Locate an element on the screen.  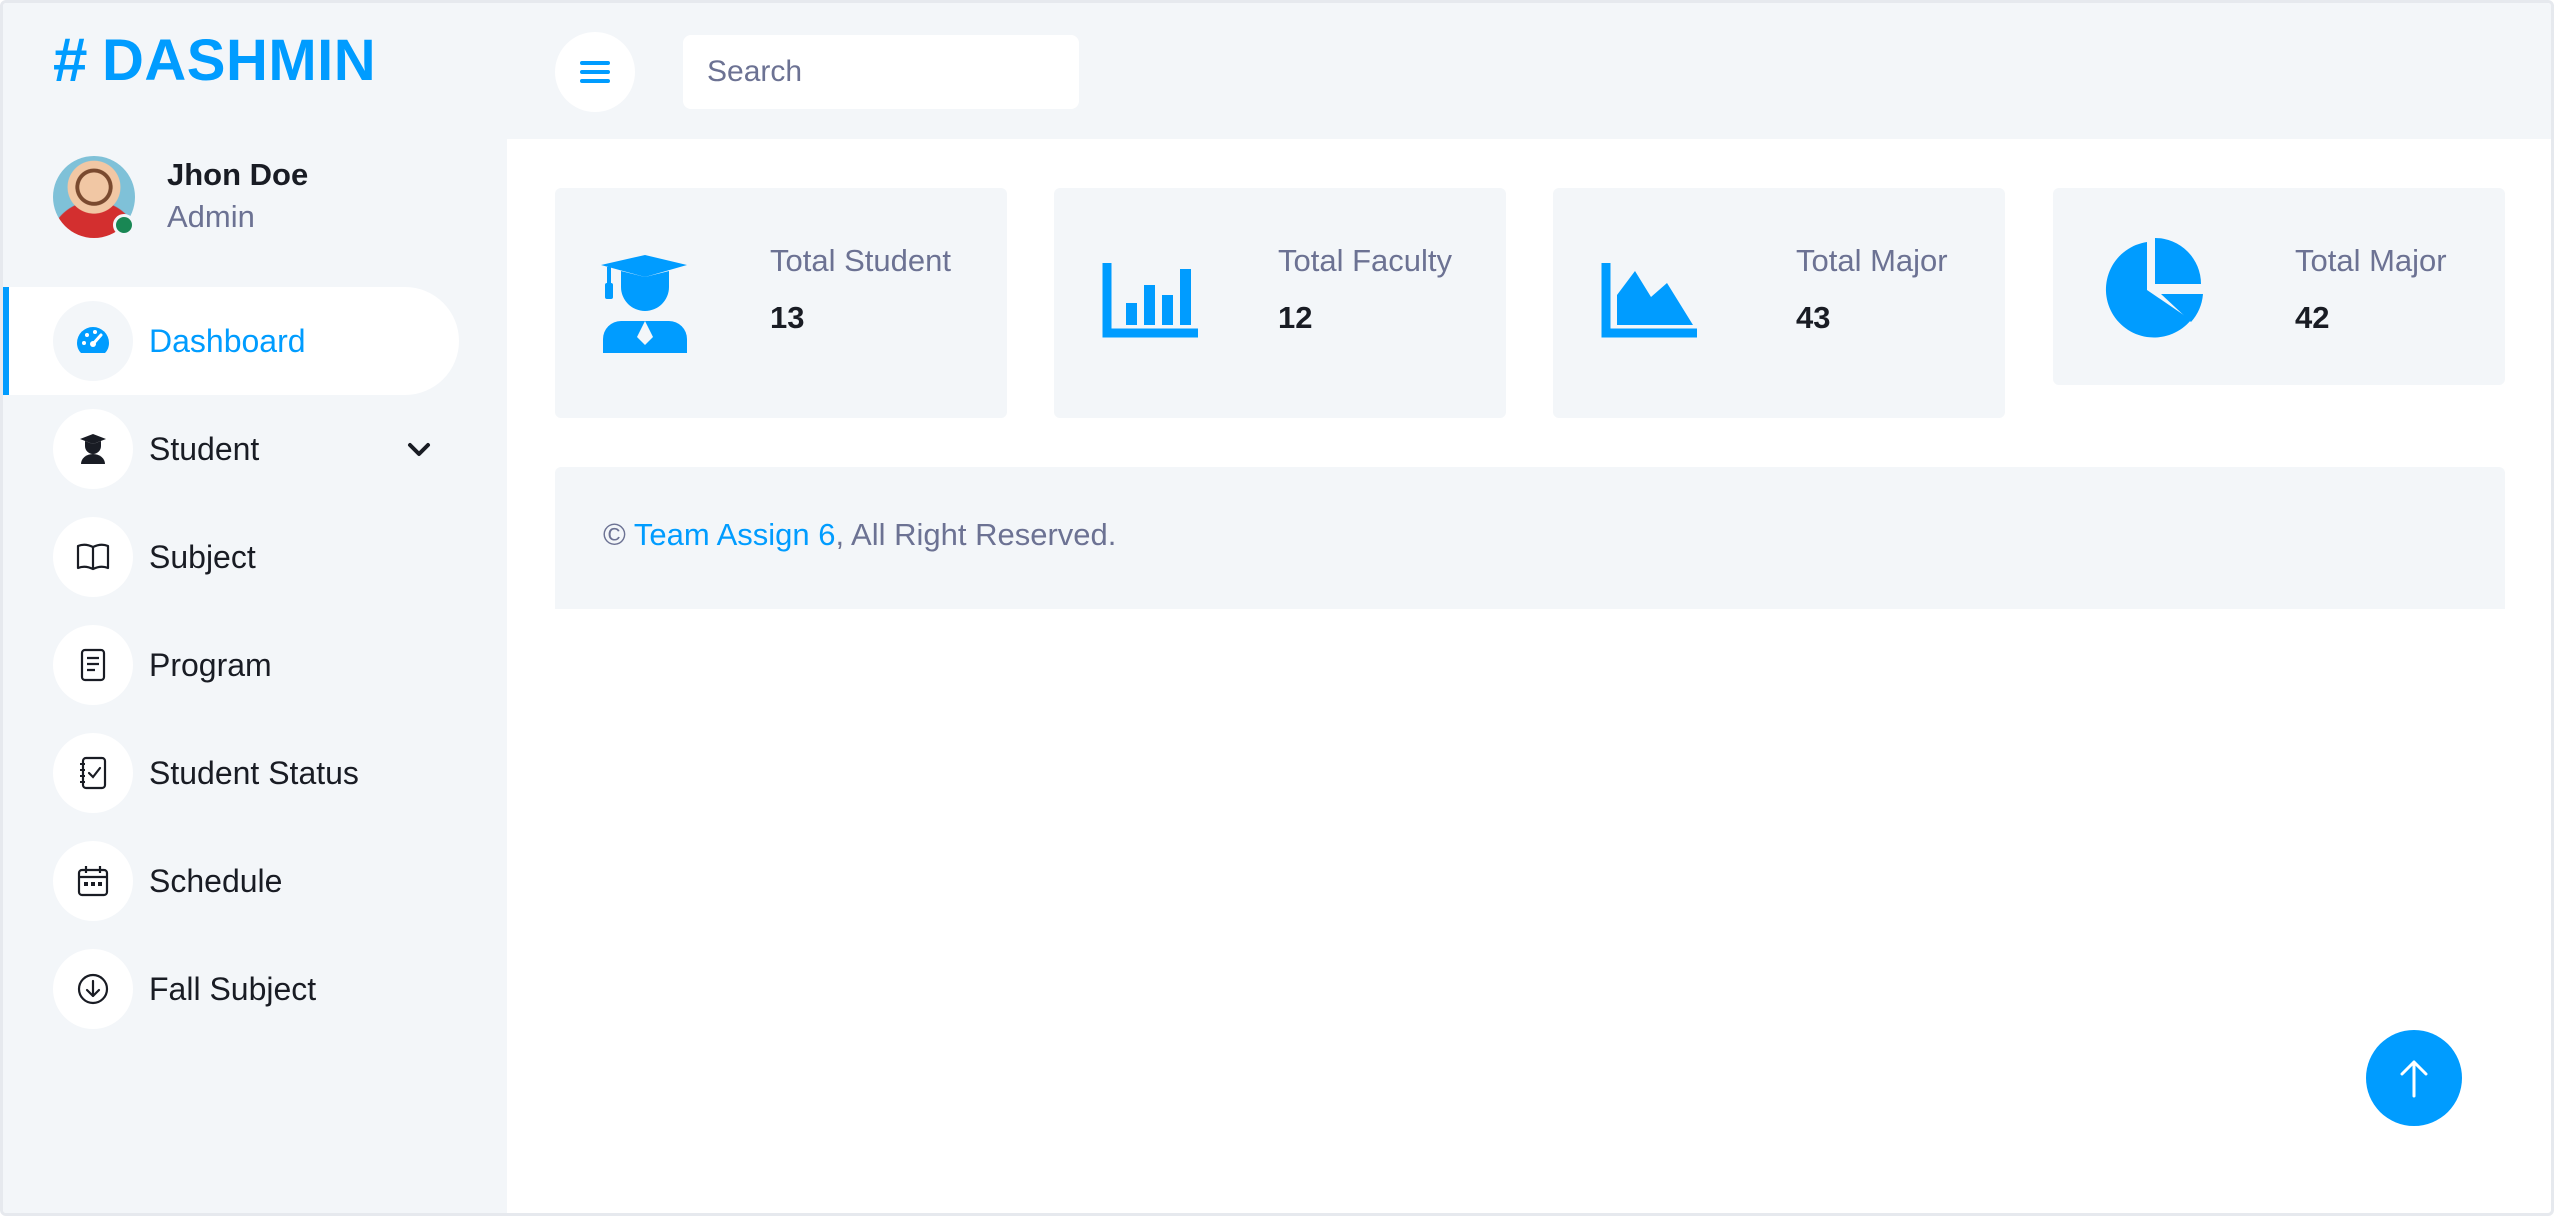
footer: © Team Assign 6, All Right Reserved. is located at coordinates (1530, 538).